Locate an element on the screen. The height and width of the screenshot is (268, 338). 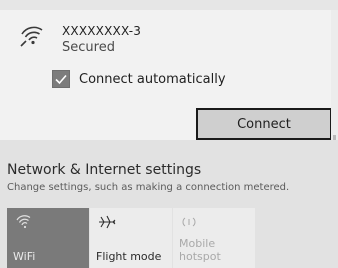
connect-button-label: Connect is located at coordinates (264, 124).